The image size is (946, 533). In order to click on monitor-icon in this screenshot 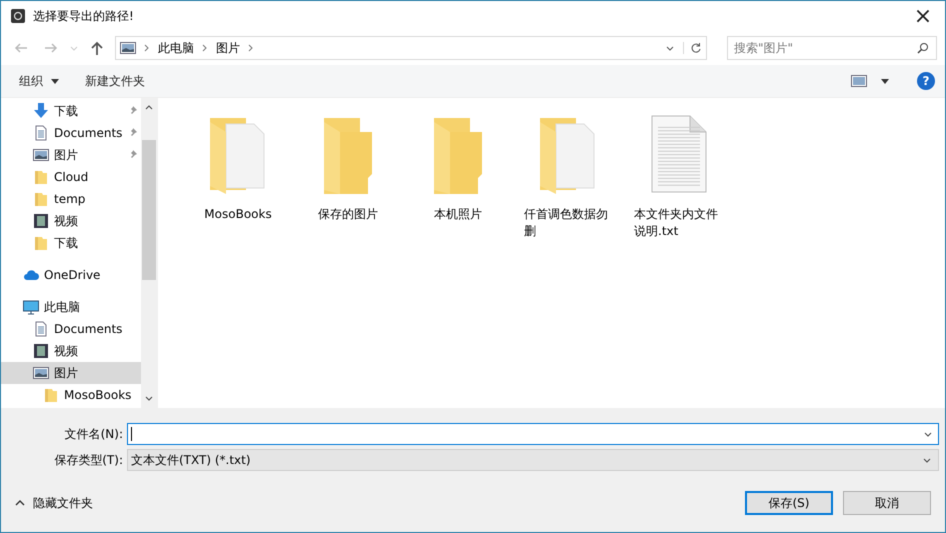, I will do `click(31, 307)`.